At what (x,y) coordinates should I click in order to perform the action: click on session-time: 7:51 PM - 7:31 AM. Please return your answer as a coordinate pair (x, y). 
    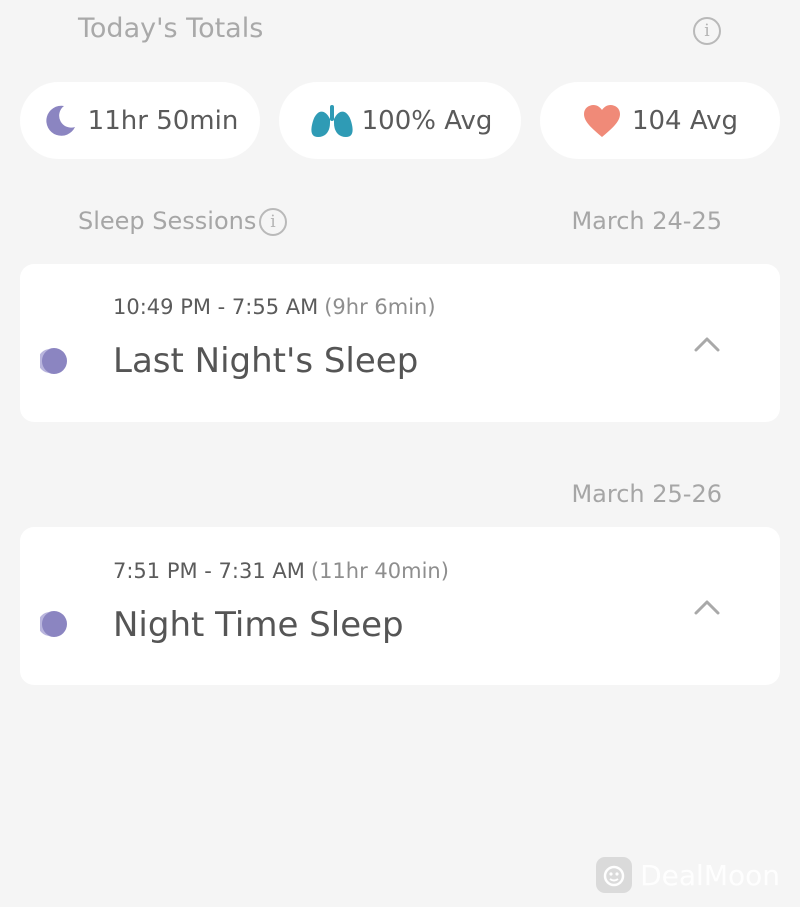
    Looking at the image, I should click on (209, 571).